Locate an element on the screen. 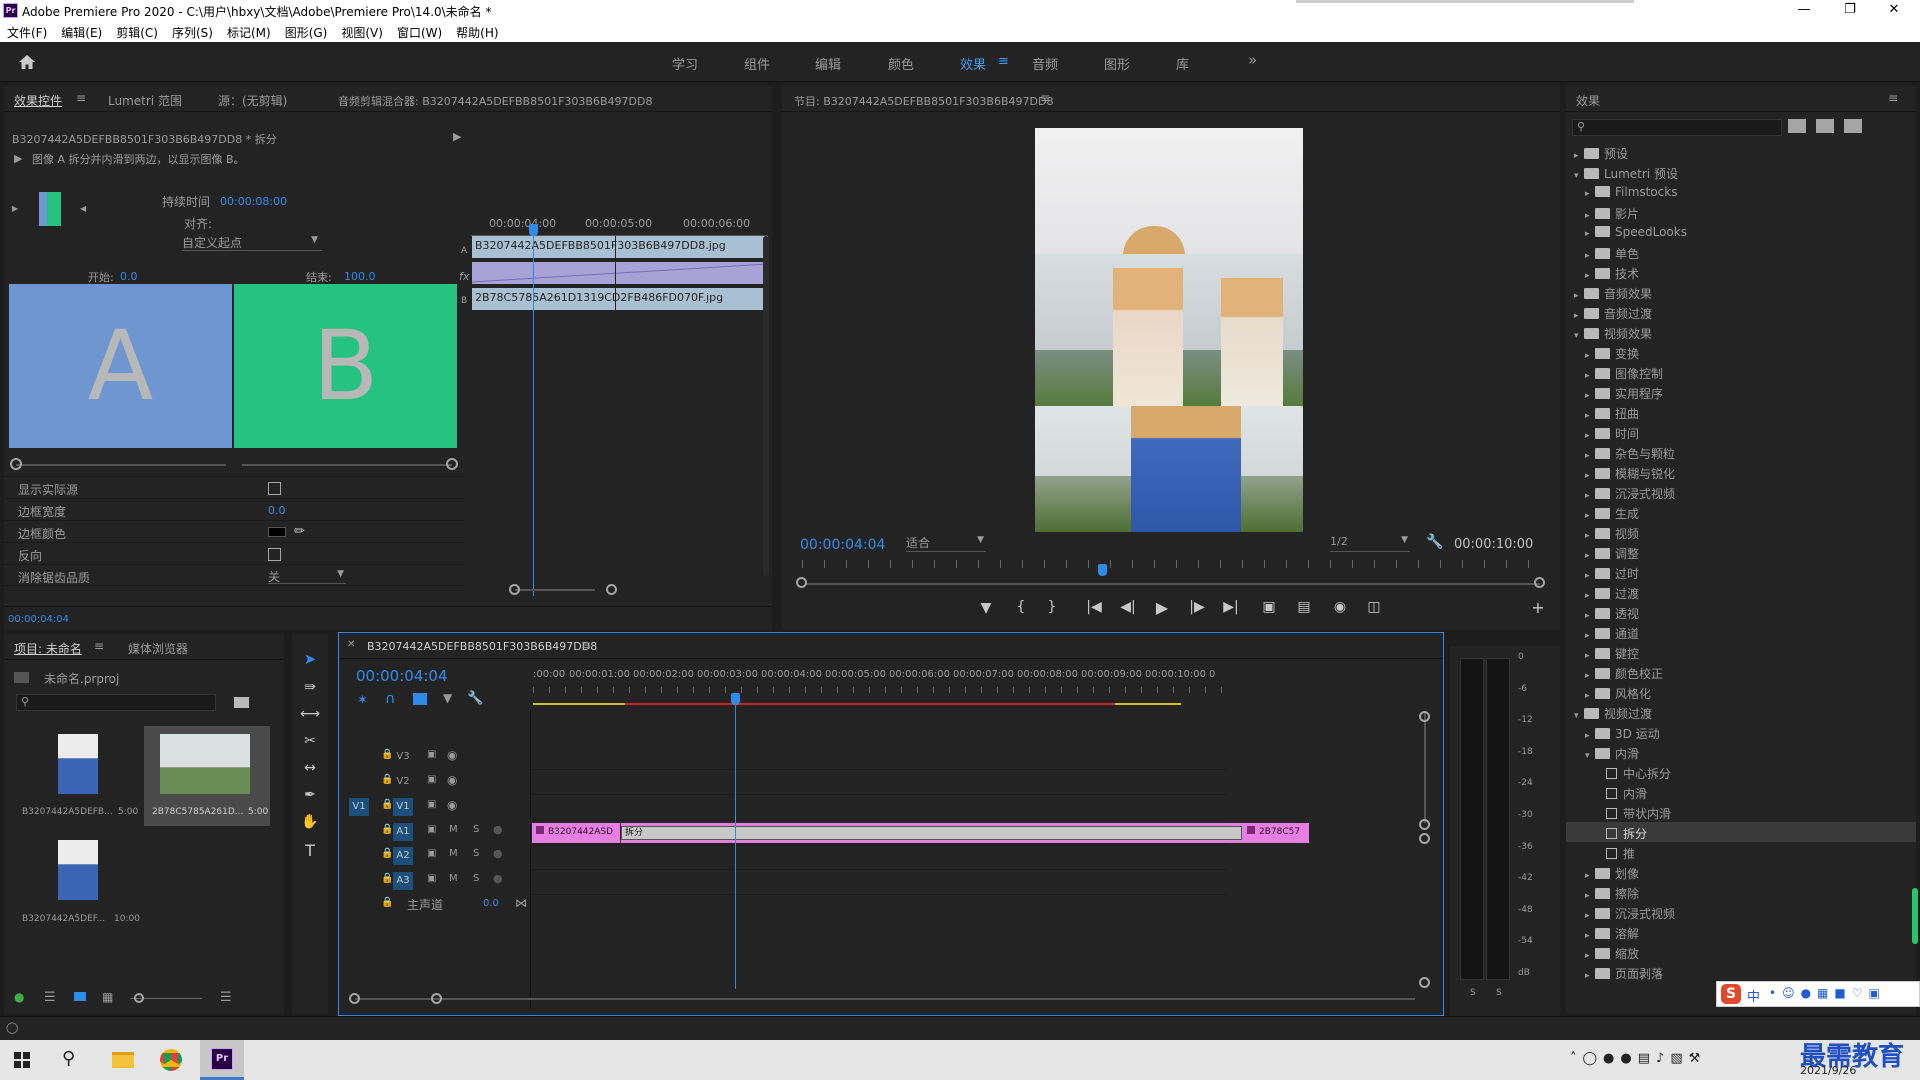 The image size is (1920, 1080). transition-thumbnail is located at coordinates (50, 209).